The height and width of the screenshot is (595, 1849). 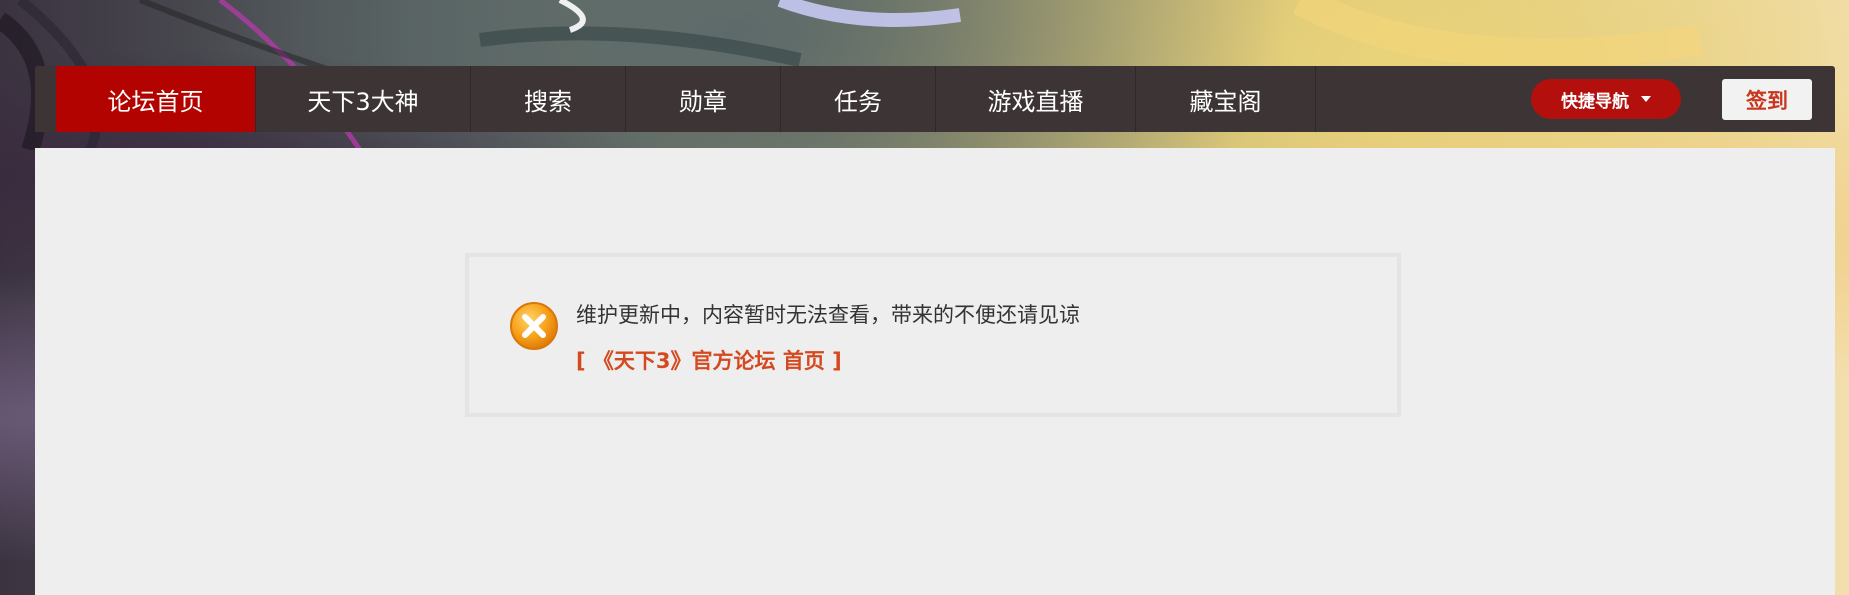 I want to click on nav-item-treasure-pavilion: 藏宝阁, so click(x=1226, y=99).